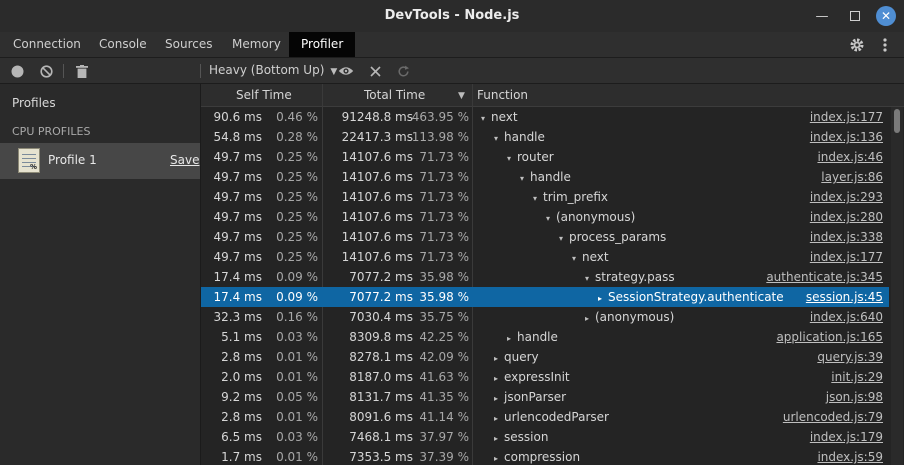 The image size is (904, 465). What do you see at coordinates (375, 71) in the screenshot?
I see `close-icon` at bounding box center [375, 71].